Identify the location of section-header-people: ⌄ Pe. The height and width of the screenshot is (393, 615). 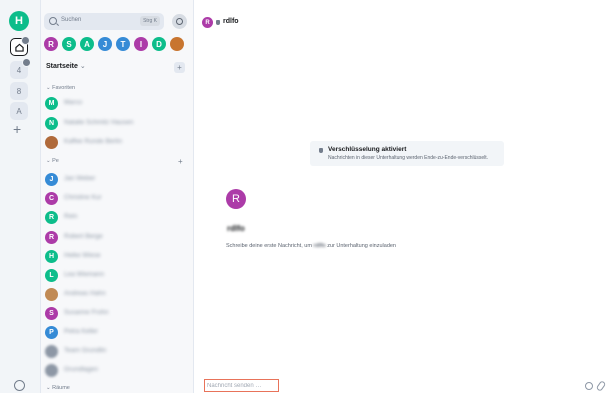
(52, 161).